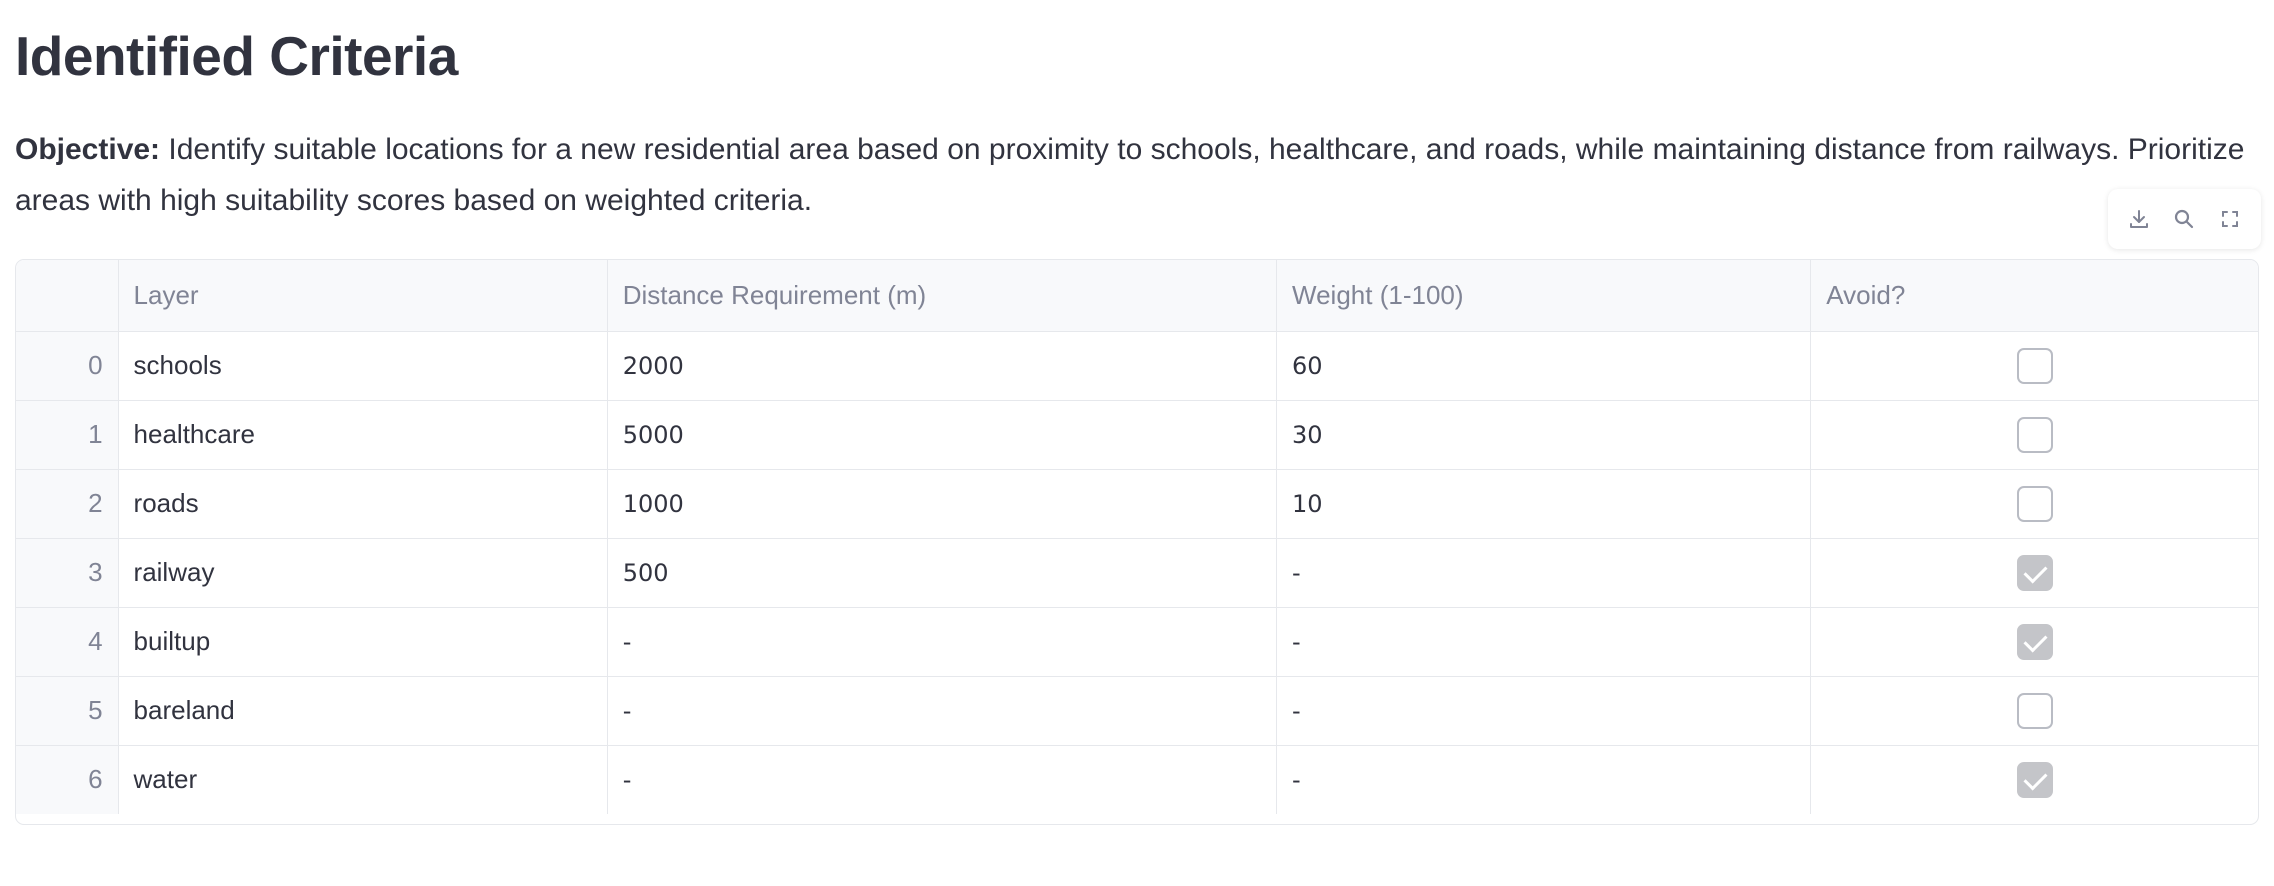 The height and width of the screenshot is (886, 2274). I want to click on layer-cell: schools, so click(363, 366).